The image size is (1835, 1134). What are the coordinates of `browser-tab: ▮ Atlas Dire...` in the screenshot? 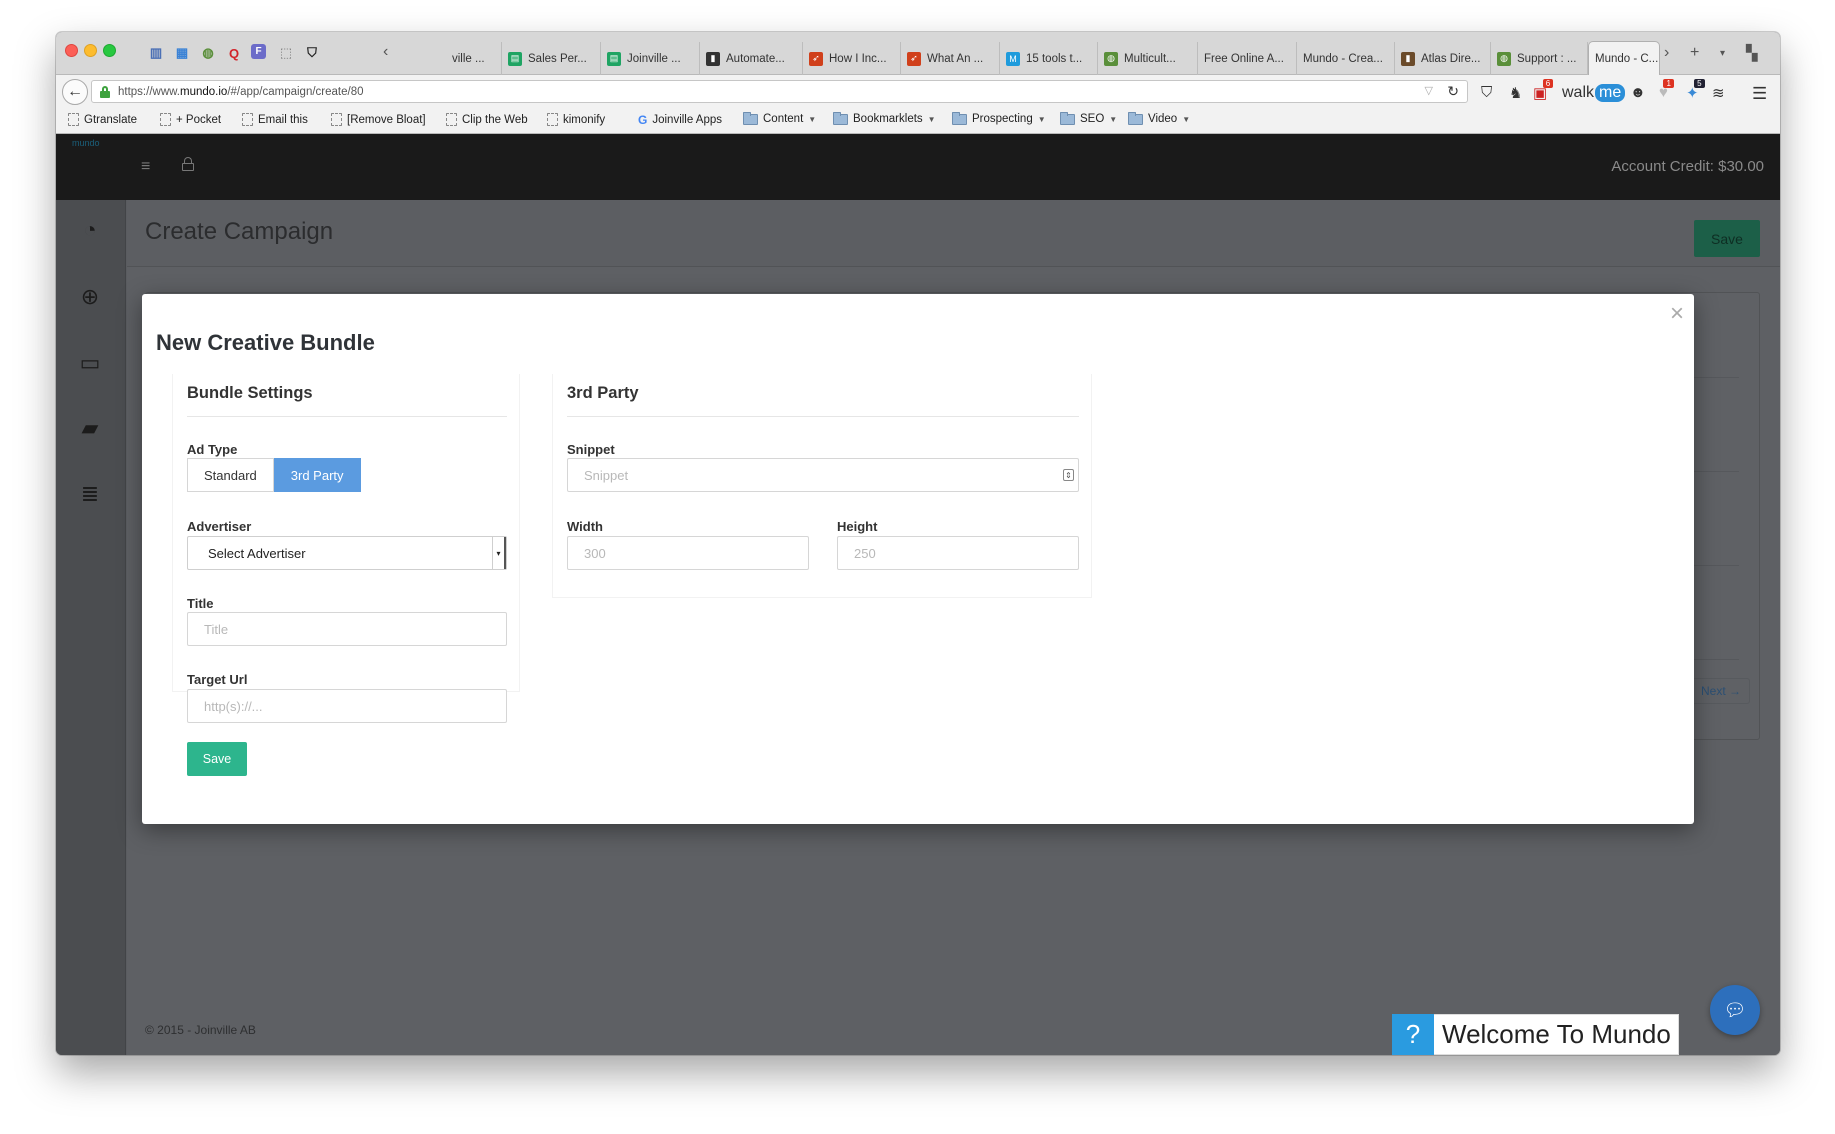 It's located at (1443, 58).